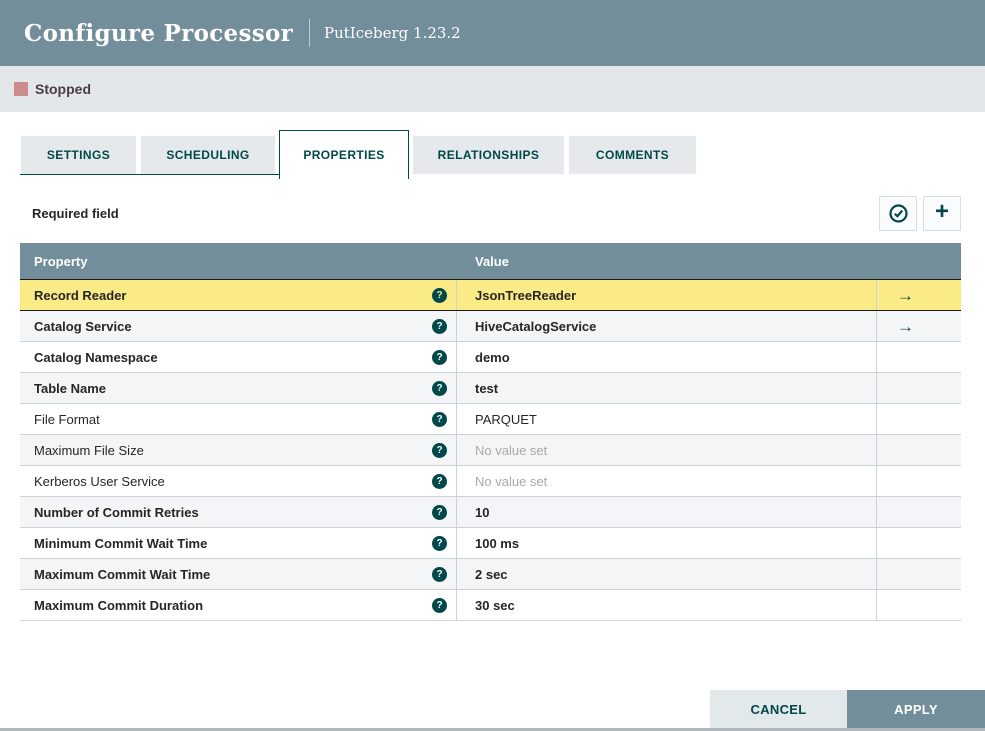 This screenshot has width=985, height=731. Describe the element at coordinates (122, 574) in the screenshot. I see `property-name: Maximum Commit Wait Time` at that location.